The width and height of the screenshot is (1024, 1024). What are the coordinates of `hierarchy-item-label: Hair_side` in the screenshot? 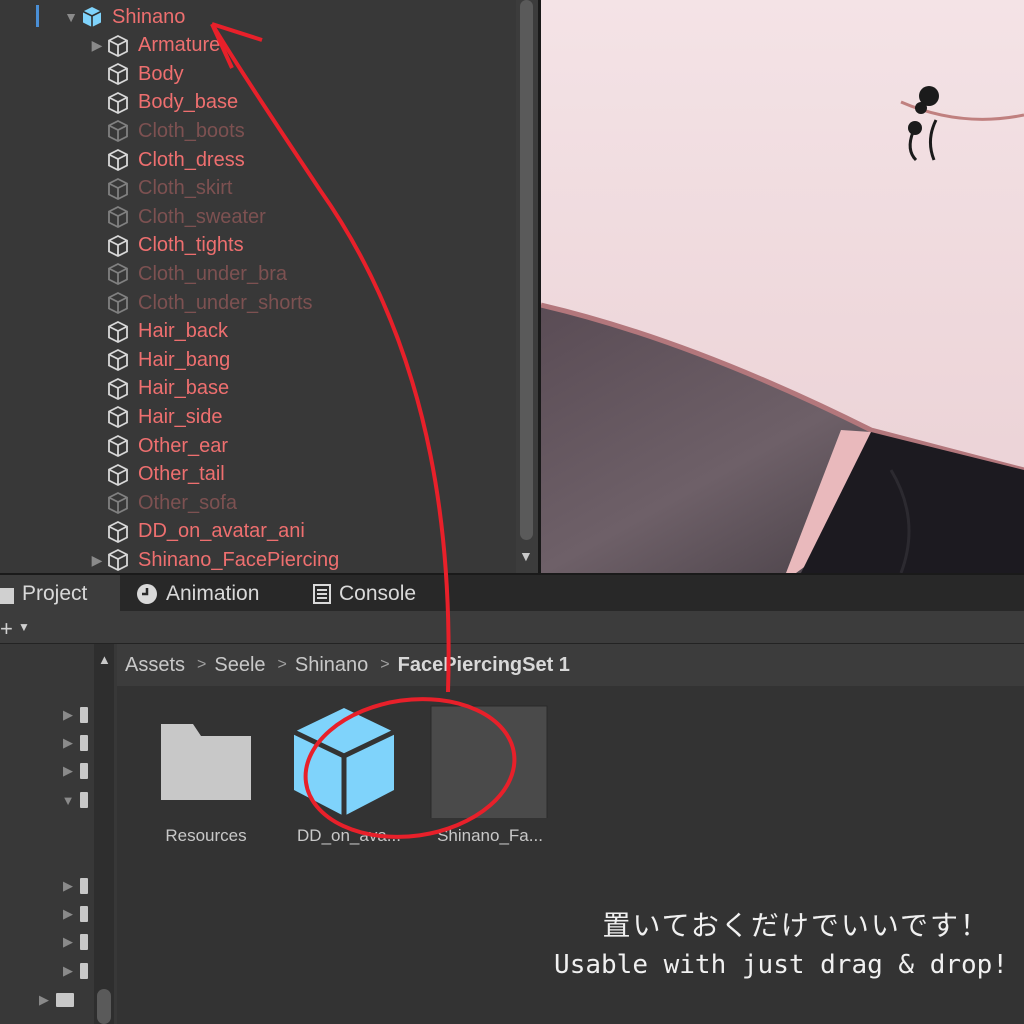 It's located at (180, 416).